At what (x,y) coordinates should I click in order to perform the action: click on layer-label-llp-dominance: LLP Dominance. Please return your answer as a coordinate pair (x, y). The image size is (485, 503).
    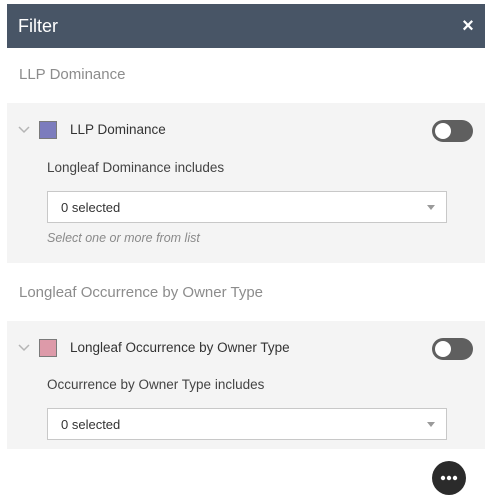
    Looking at the image, I should click on (118, 129).